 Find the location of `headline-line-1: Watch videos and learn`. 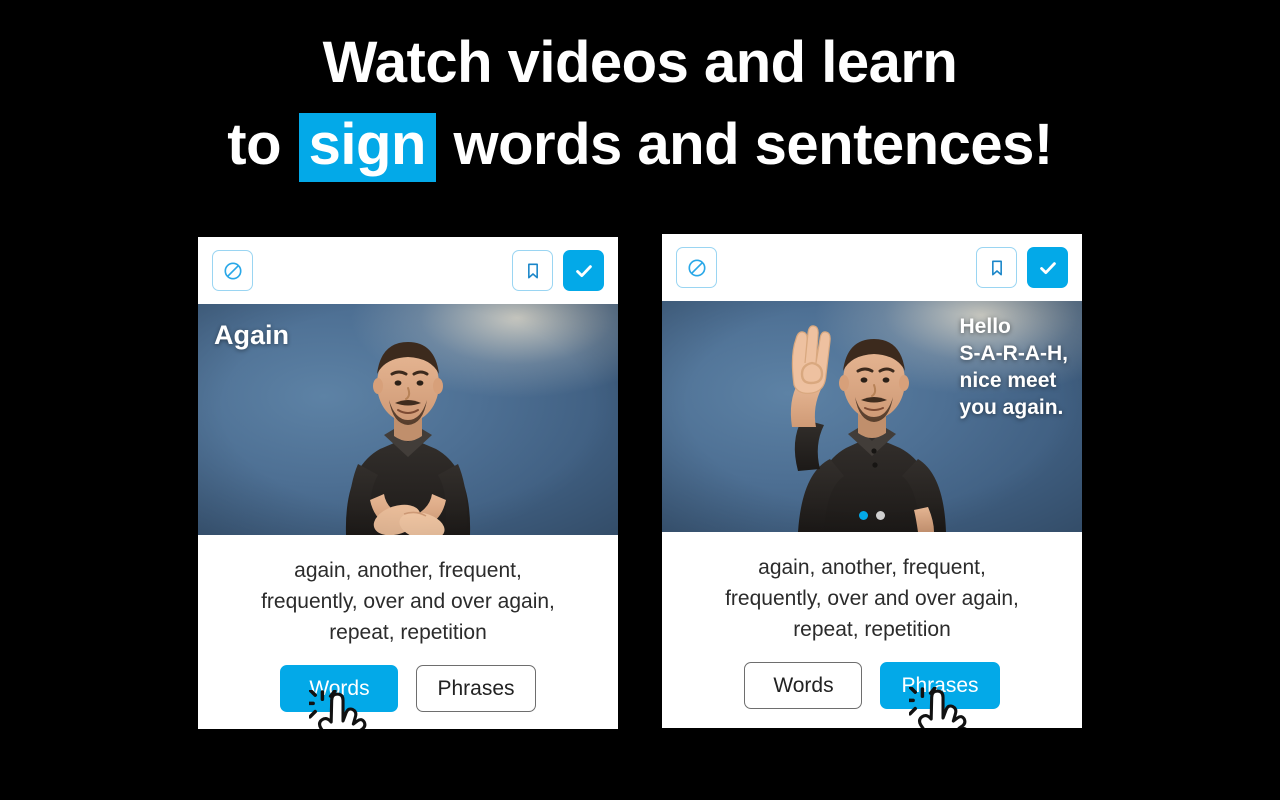

headline-line-1: Watch videos and learn is located at coordinates (640, 62).